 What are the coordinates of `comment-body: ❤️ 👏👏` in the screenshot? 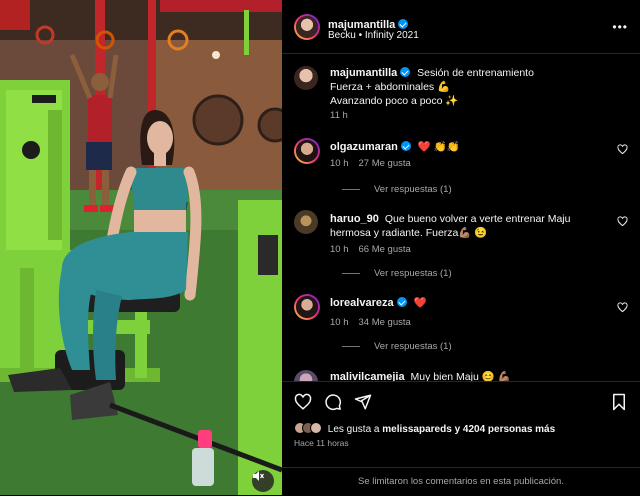 It's located at (438, 147).